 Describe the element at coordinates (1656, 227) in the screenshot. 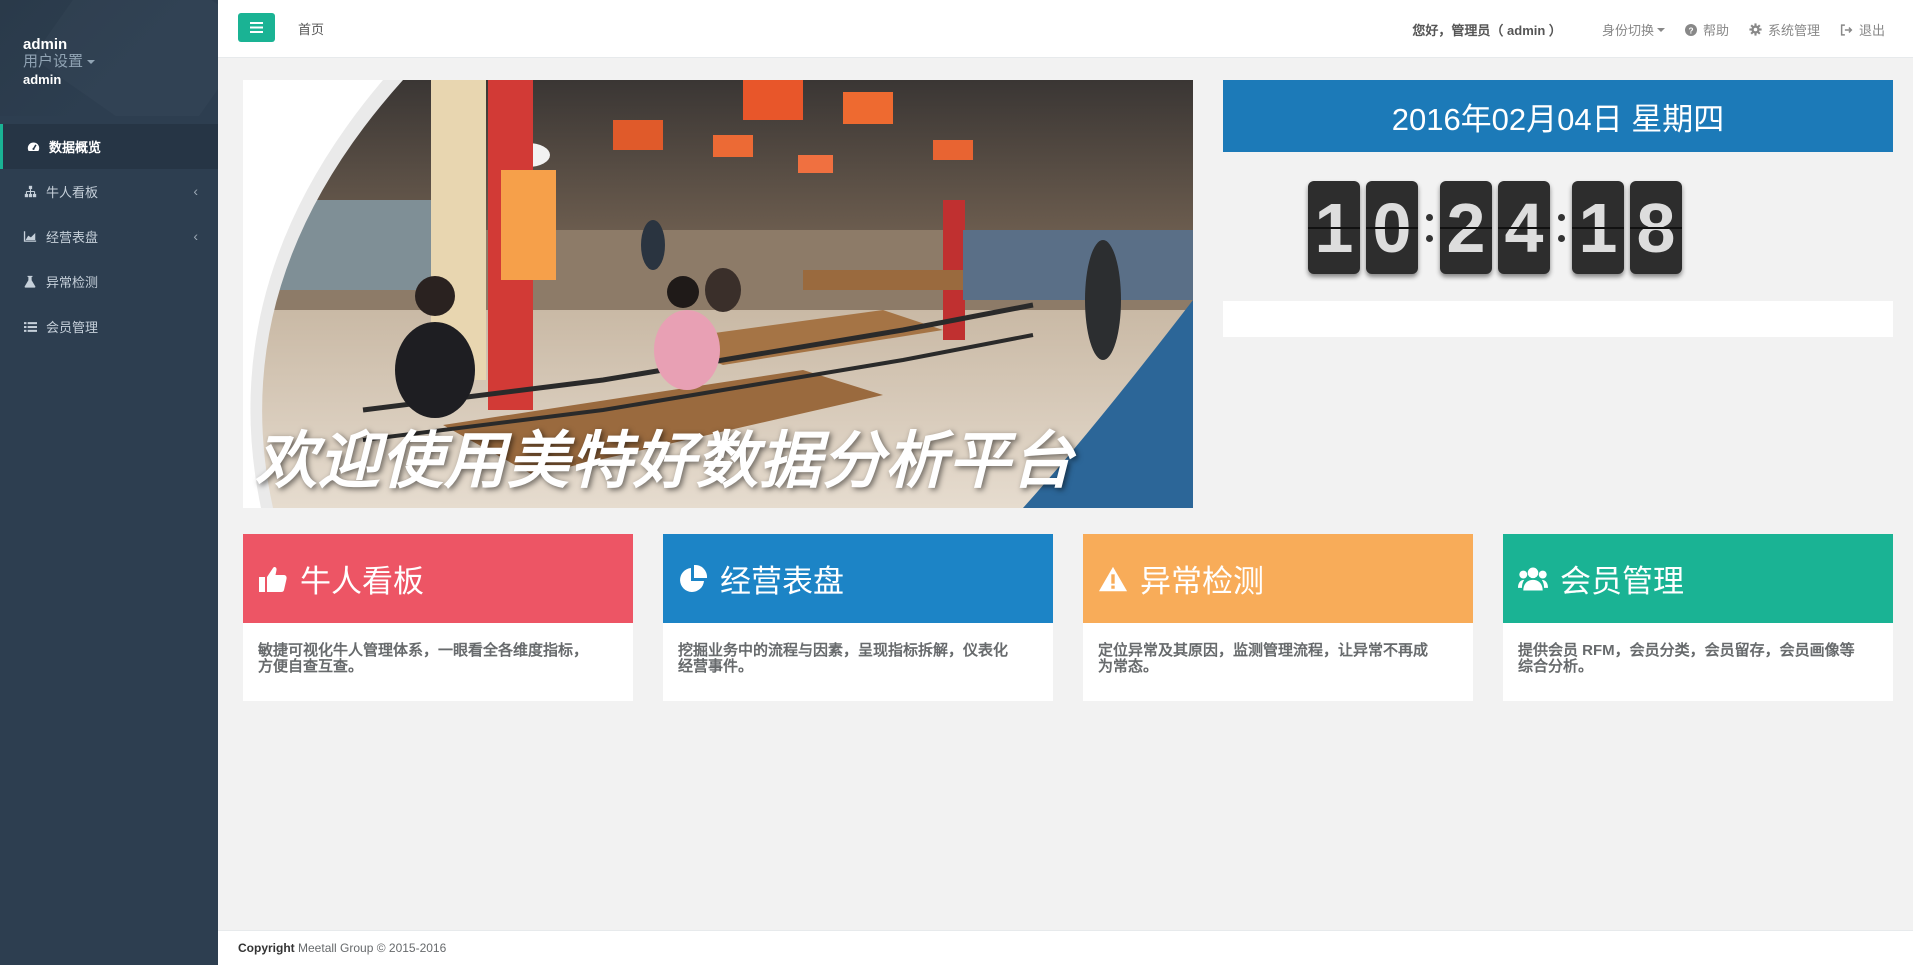

I see `clock-second-ones: 8` at that location.